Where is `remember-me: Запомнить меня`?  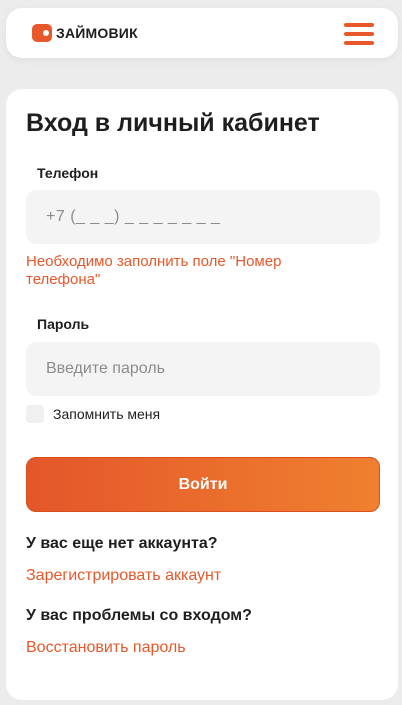
remember-me: Запомнить меня is located at coordinates (93, 414).